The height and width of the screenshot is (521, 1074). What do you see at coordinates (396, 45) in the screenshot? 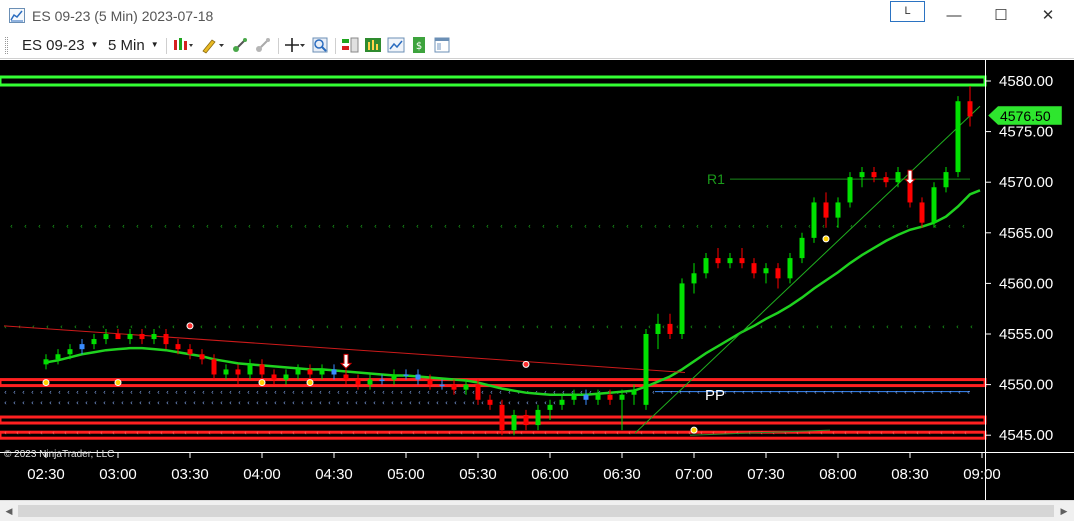
I see `data-box-icon` at bounding box center [396, 45].